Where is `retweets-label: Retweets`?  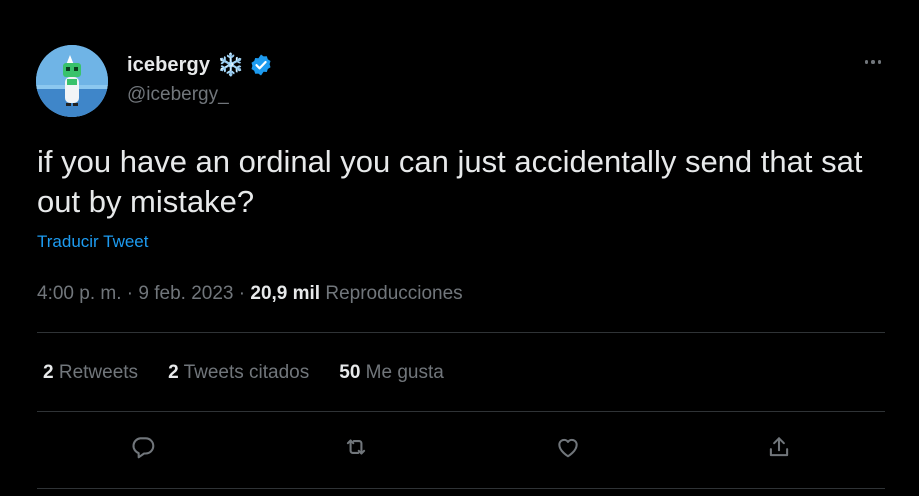 retweets-label: Retweets is located at coordinates (98, 372).